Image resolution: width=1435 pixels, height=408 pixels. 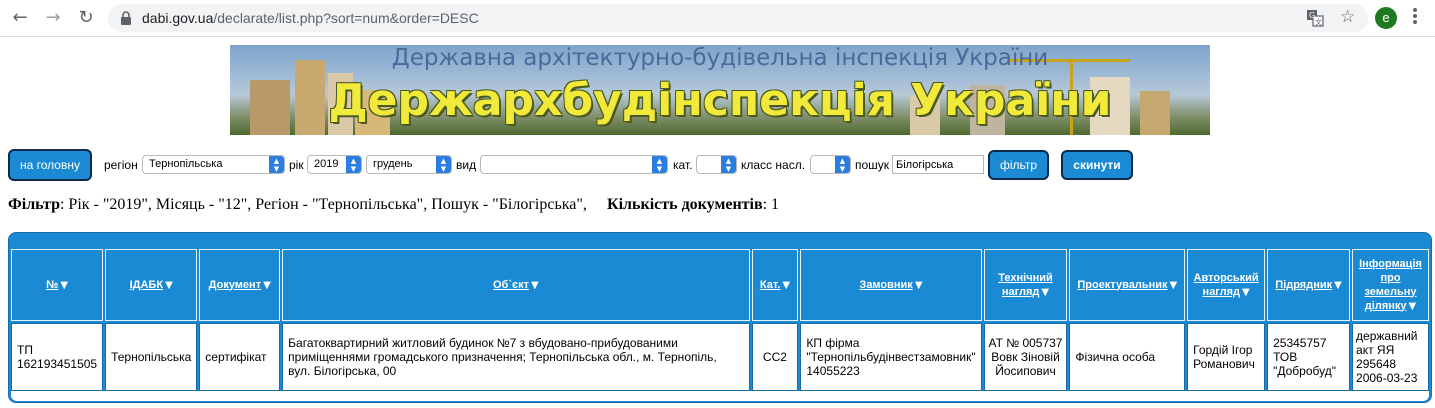 What do you see at coordinates (1390, 278) in the screenshot?
I see `column-header-label: про` at bounding box center [1390, 278].